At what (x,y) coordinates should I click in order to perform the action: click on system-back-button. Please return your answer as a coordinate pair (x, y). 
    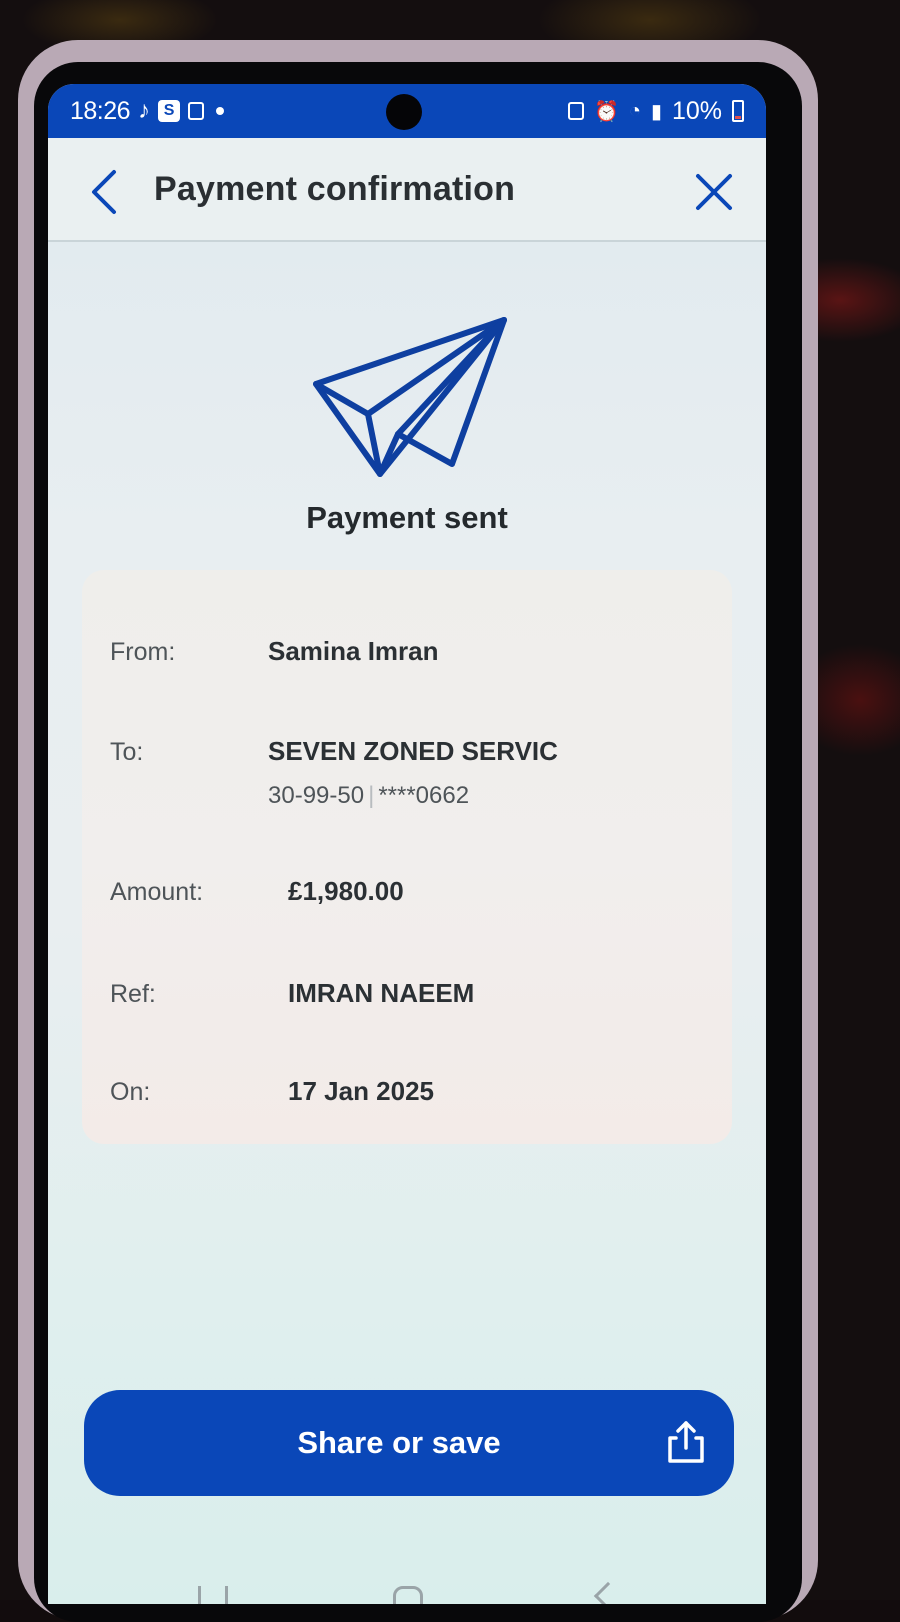
    Looking at the image, I should click on (608, 1593).